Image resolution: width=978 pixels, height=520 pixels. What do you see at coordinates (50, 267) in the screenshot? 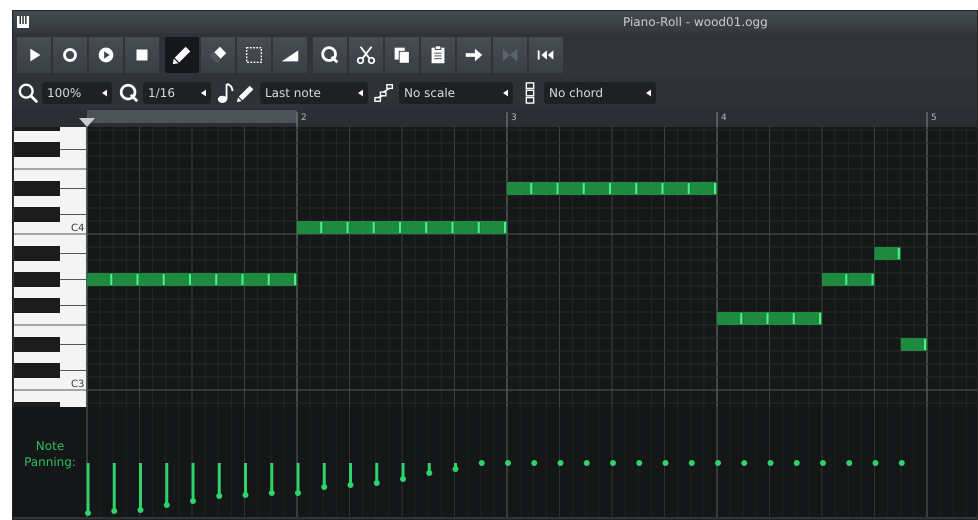
I see `piano-keyboard` at bounding box center [50, 267].